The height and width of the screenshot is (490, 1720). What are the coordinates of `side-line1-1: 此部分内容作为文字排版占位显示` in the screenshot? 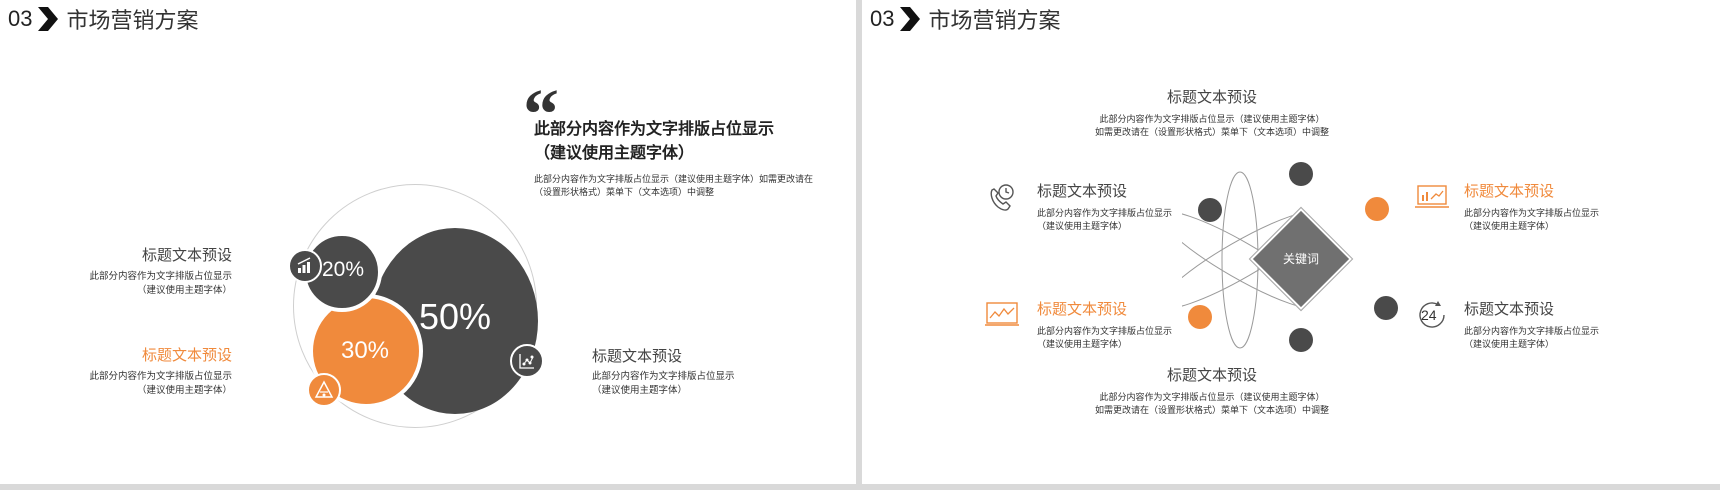 It's located at (1105, 213).